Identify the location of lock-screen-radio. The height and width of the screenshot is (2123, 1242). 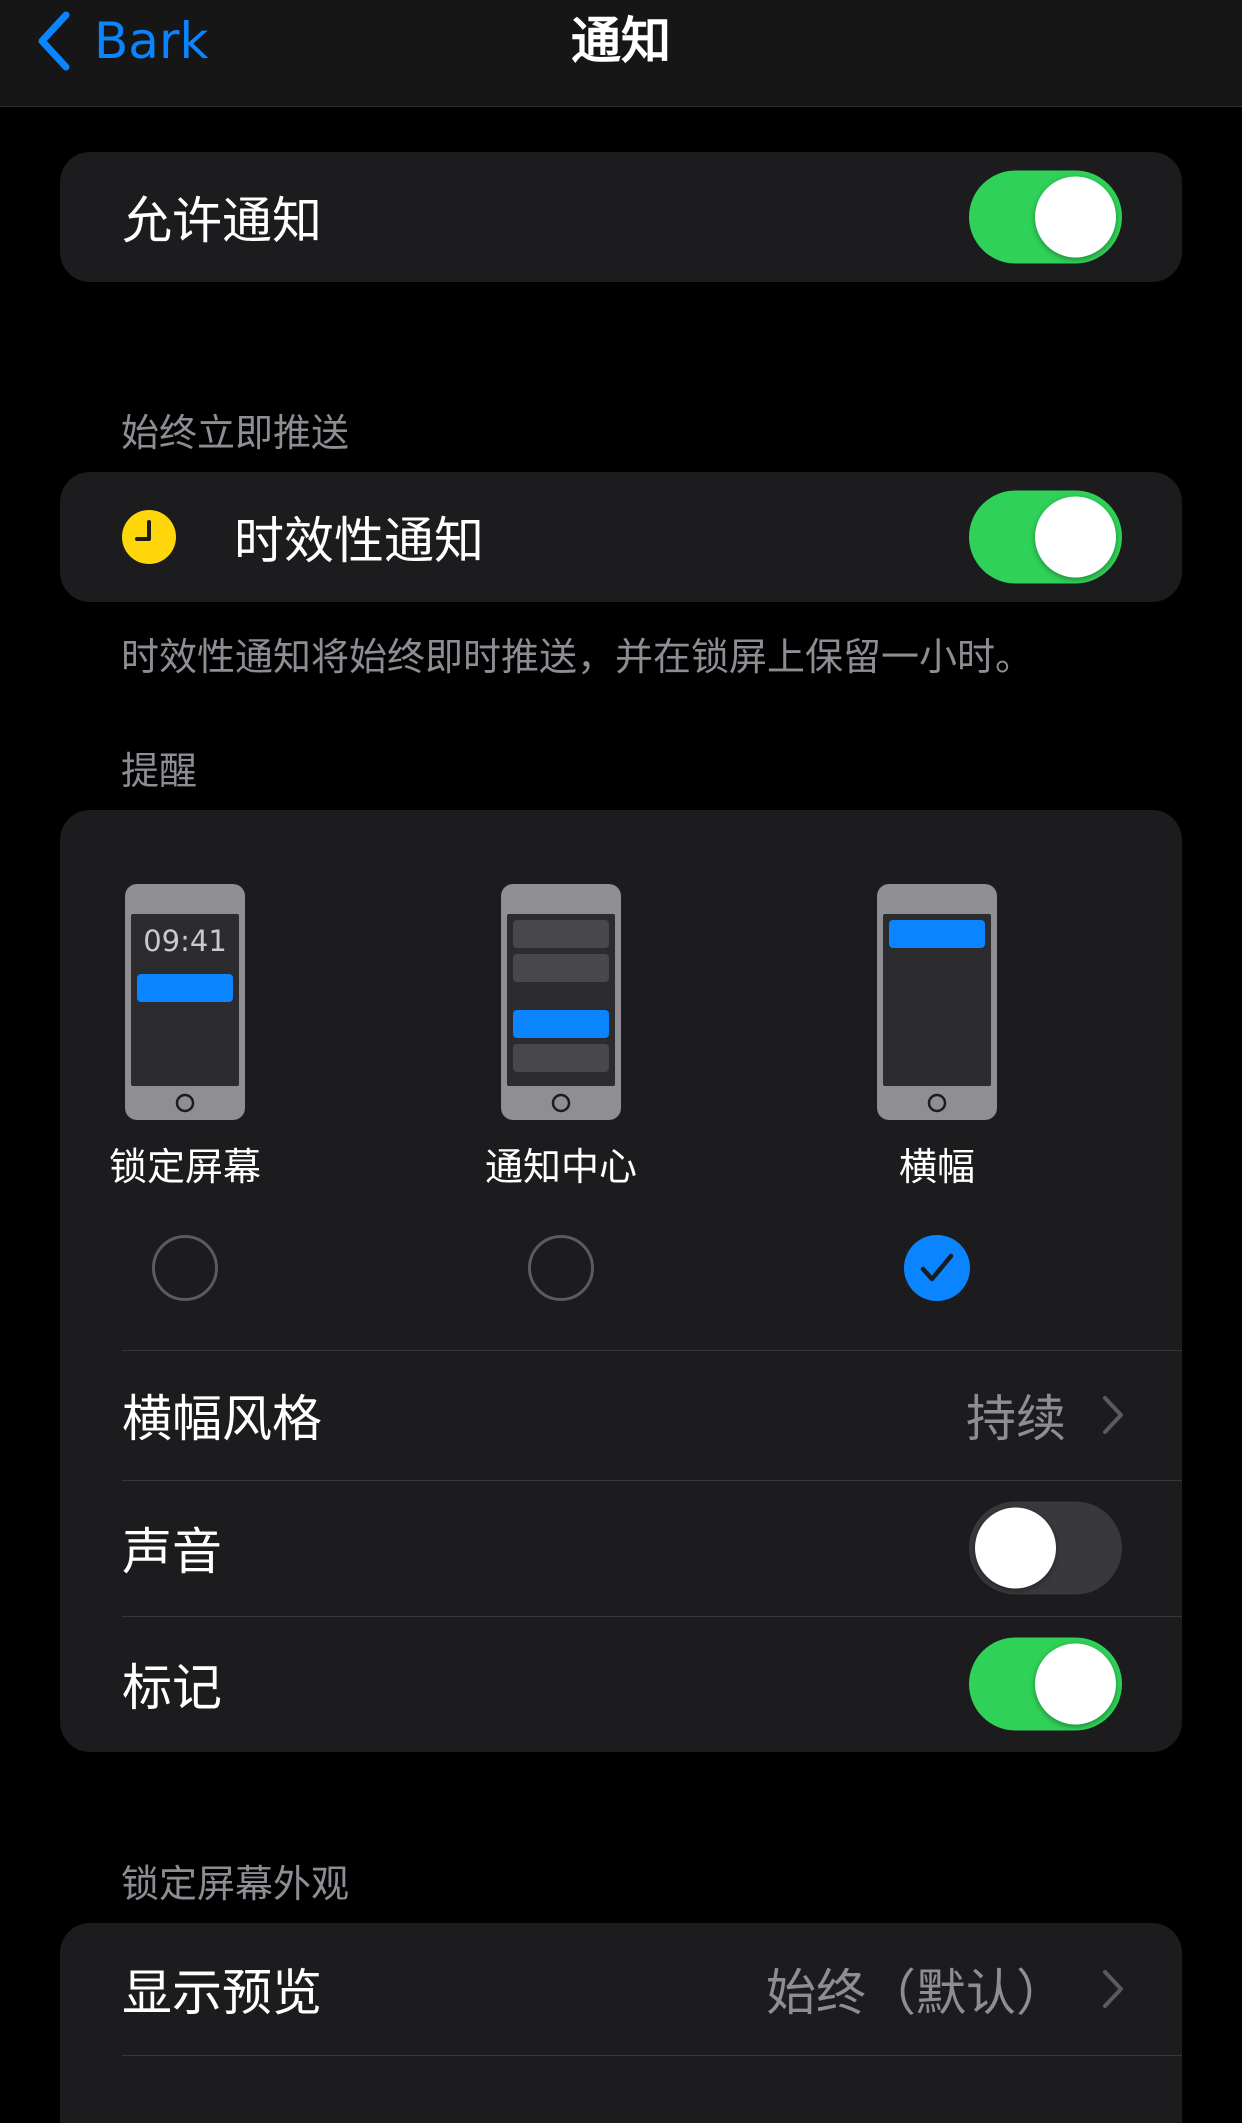
(185, 1268).